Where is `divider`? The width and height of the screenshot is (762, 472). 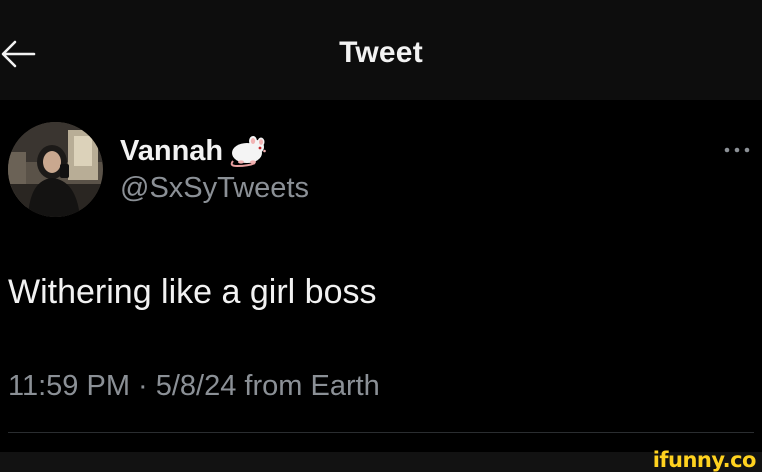
divider is located at coordinates (381, 432).